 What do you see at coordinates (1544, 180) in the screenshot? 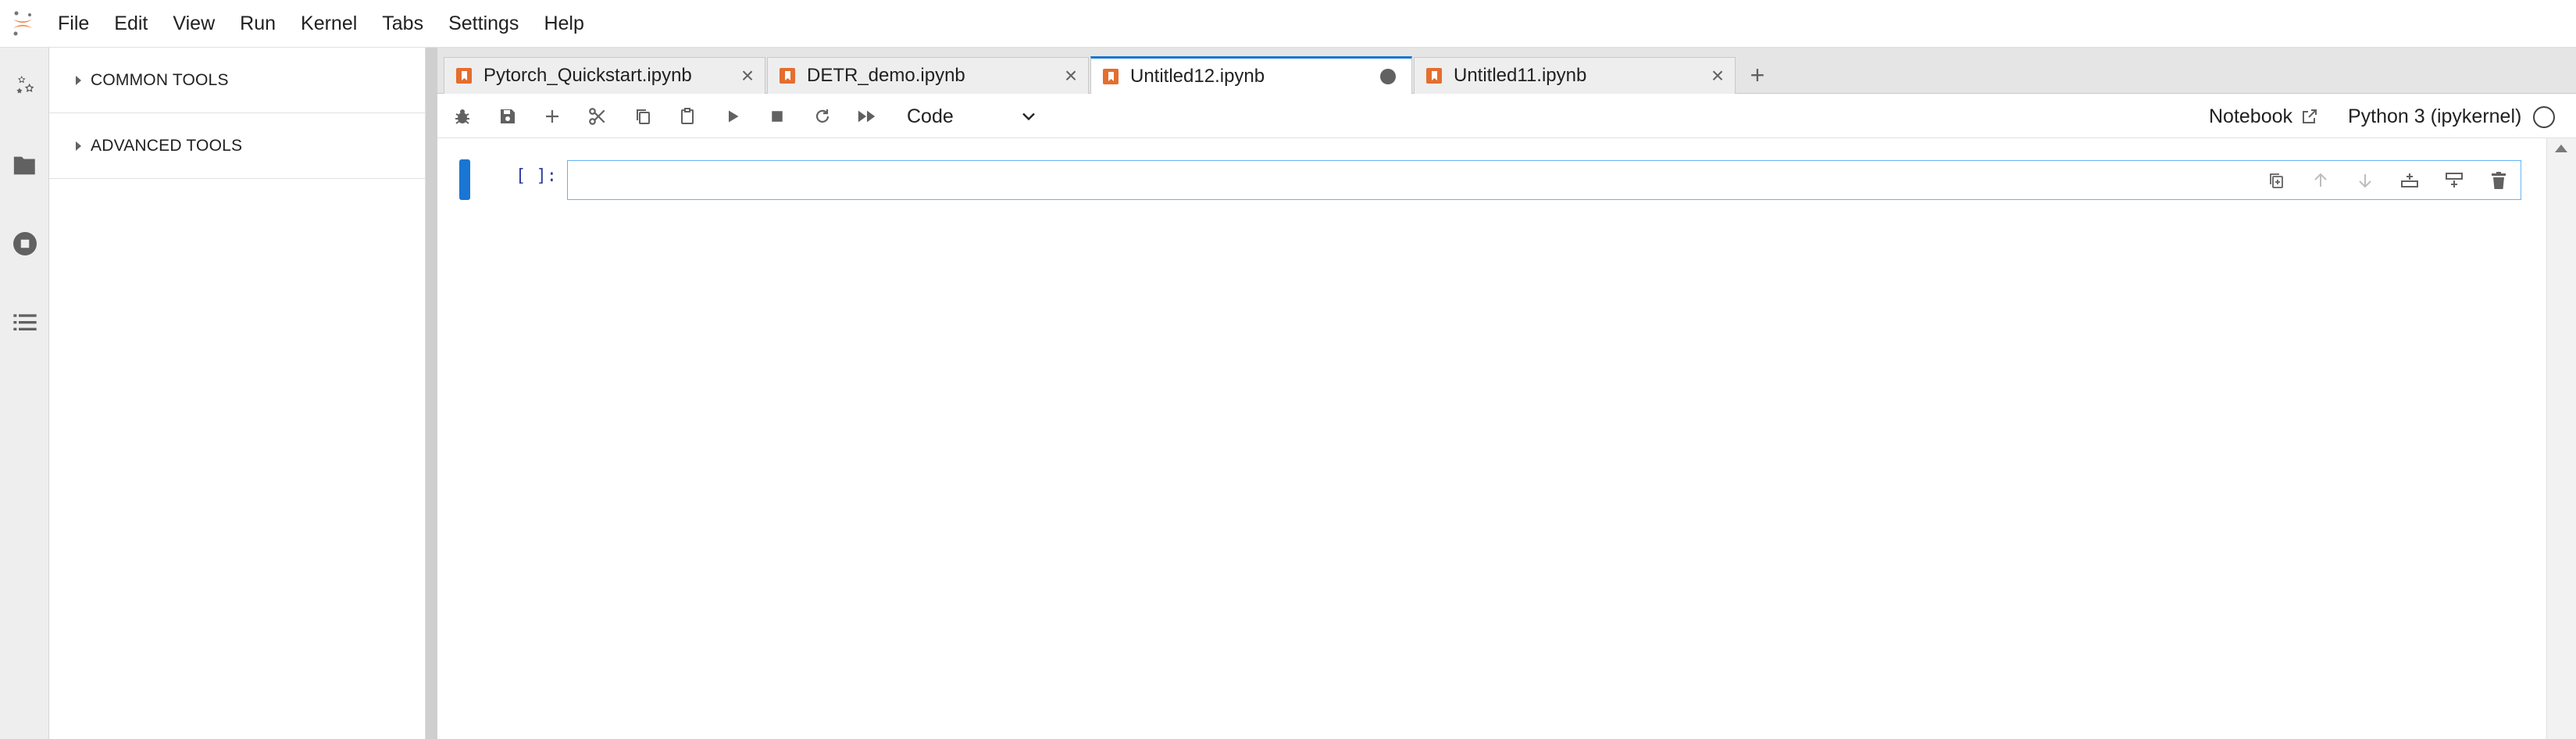
I see `code-cell-editor` at bounding box center [1544, 180].